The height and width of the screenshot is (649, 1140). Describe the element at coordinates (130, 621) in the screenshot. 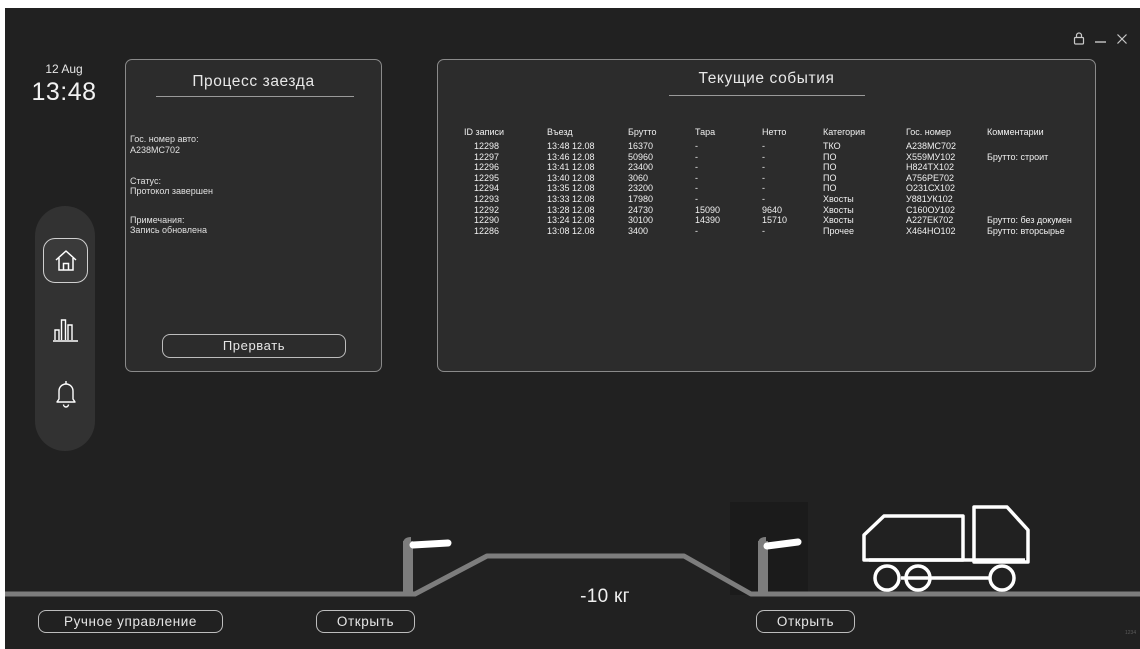

I see `manual-control-button: Ручное управление` at that location.